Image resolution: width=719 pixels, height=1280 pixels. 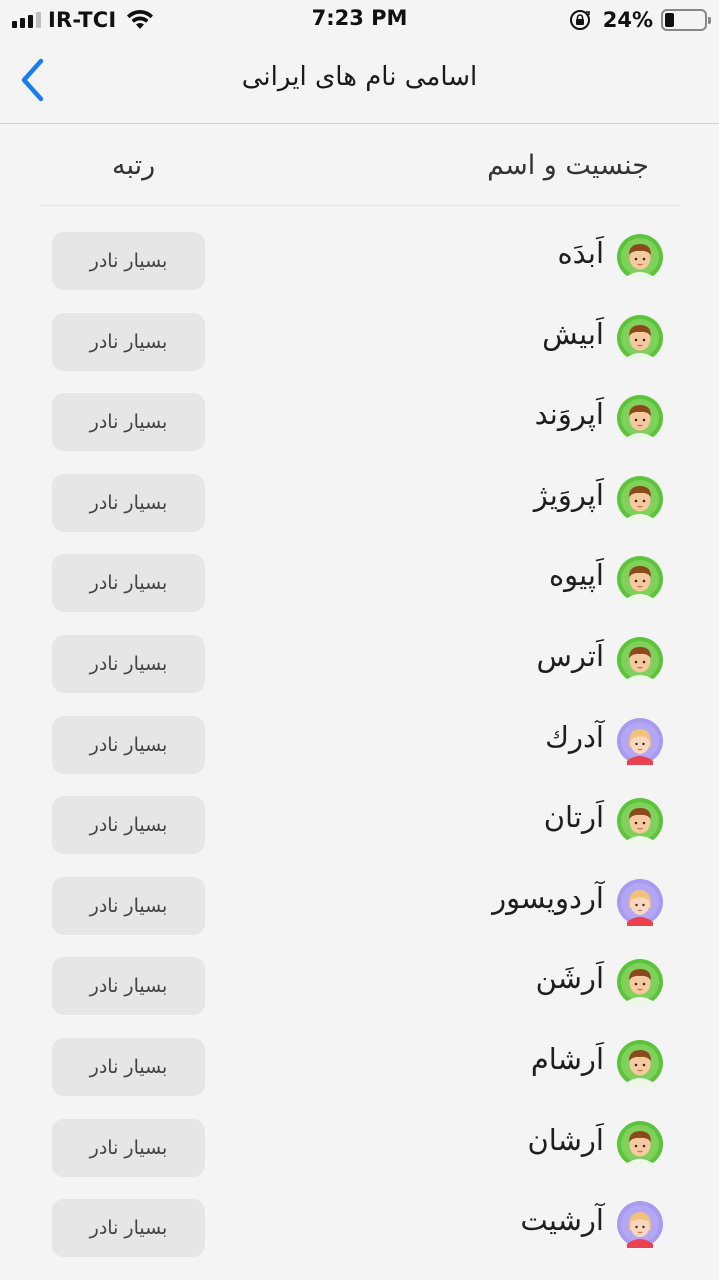 What do you see at coordinates (686, 20) in the screenshot?
I see `battery-icon` at bounding box center [686, 20].